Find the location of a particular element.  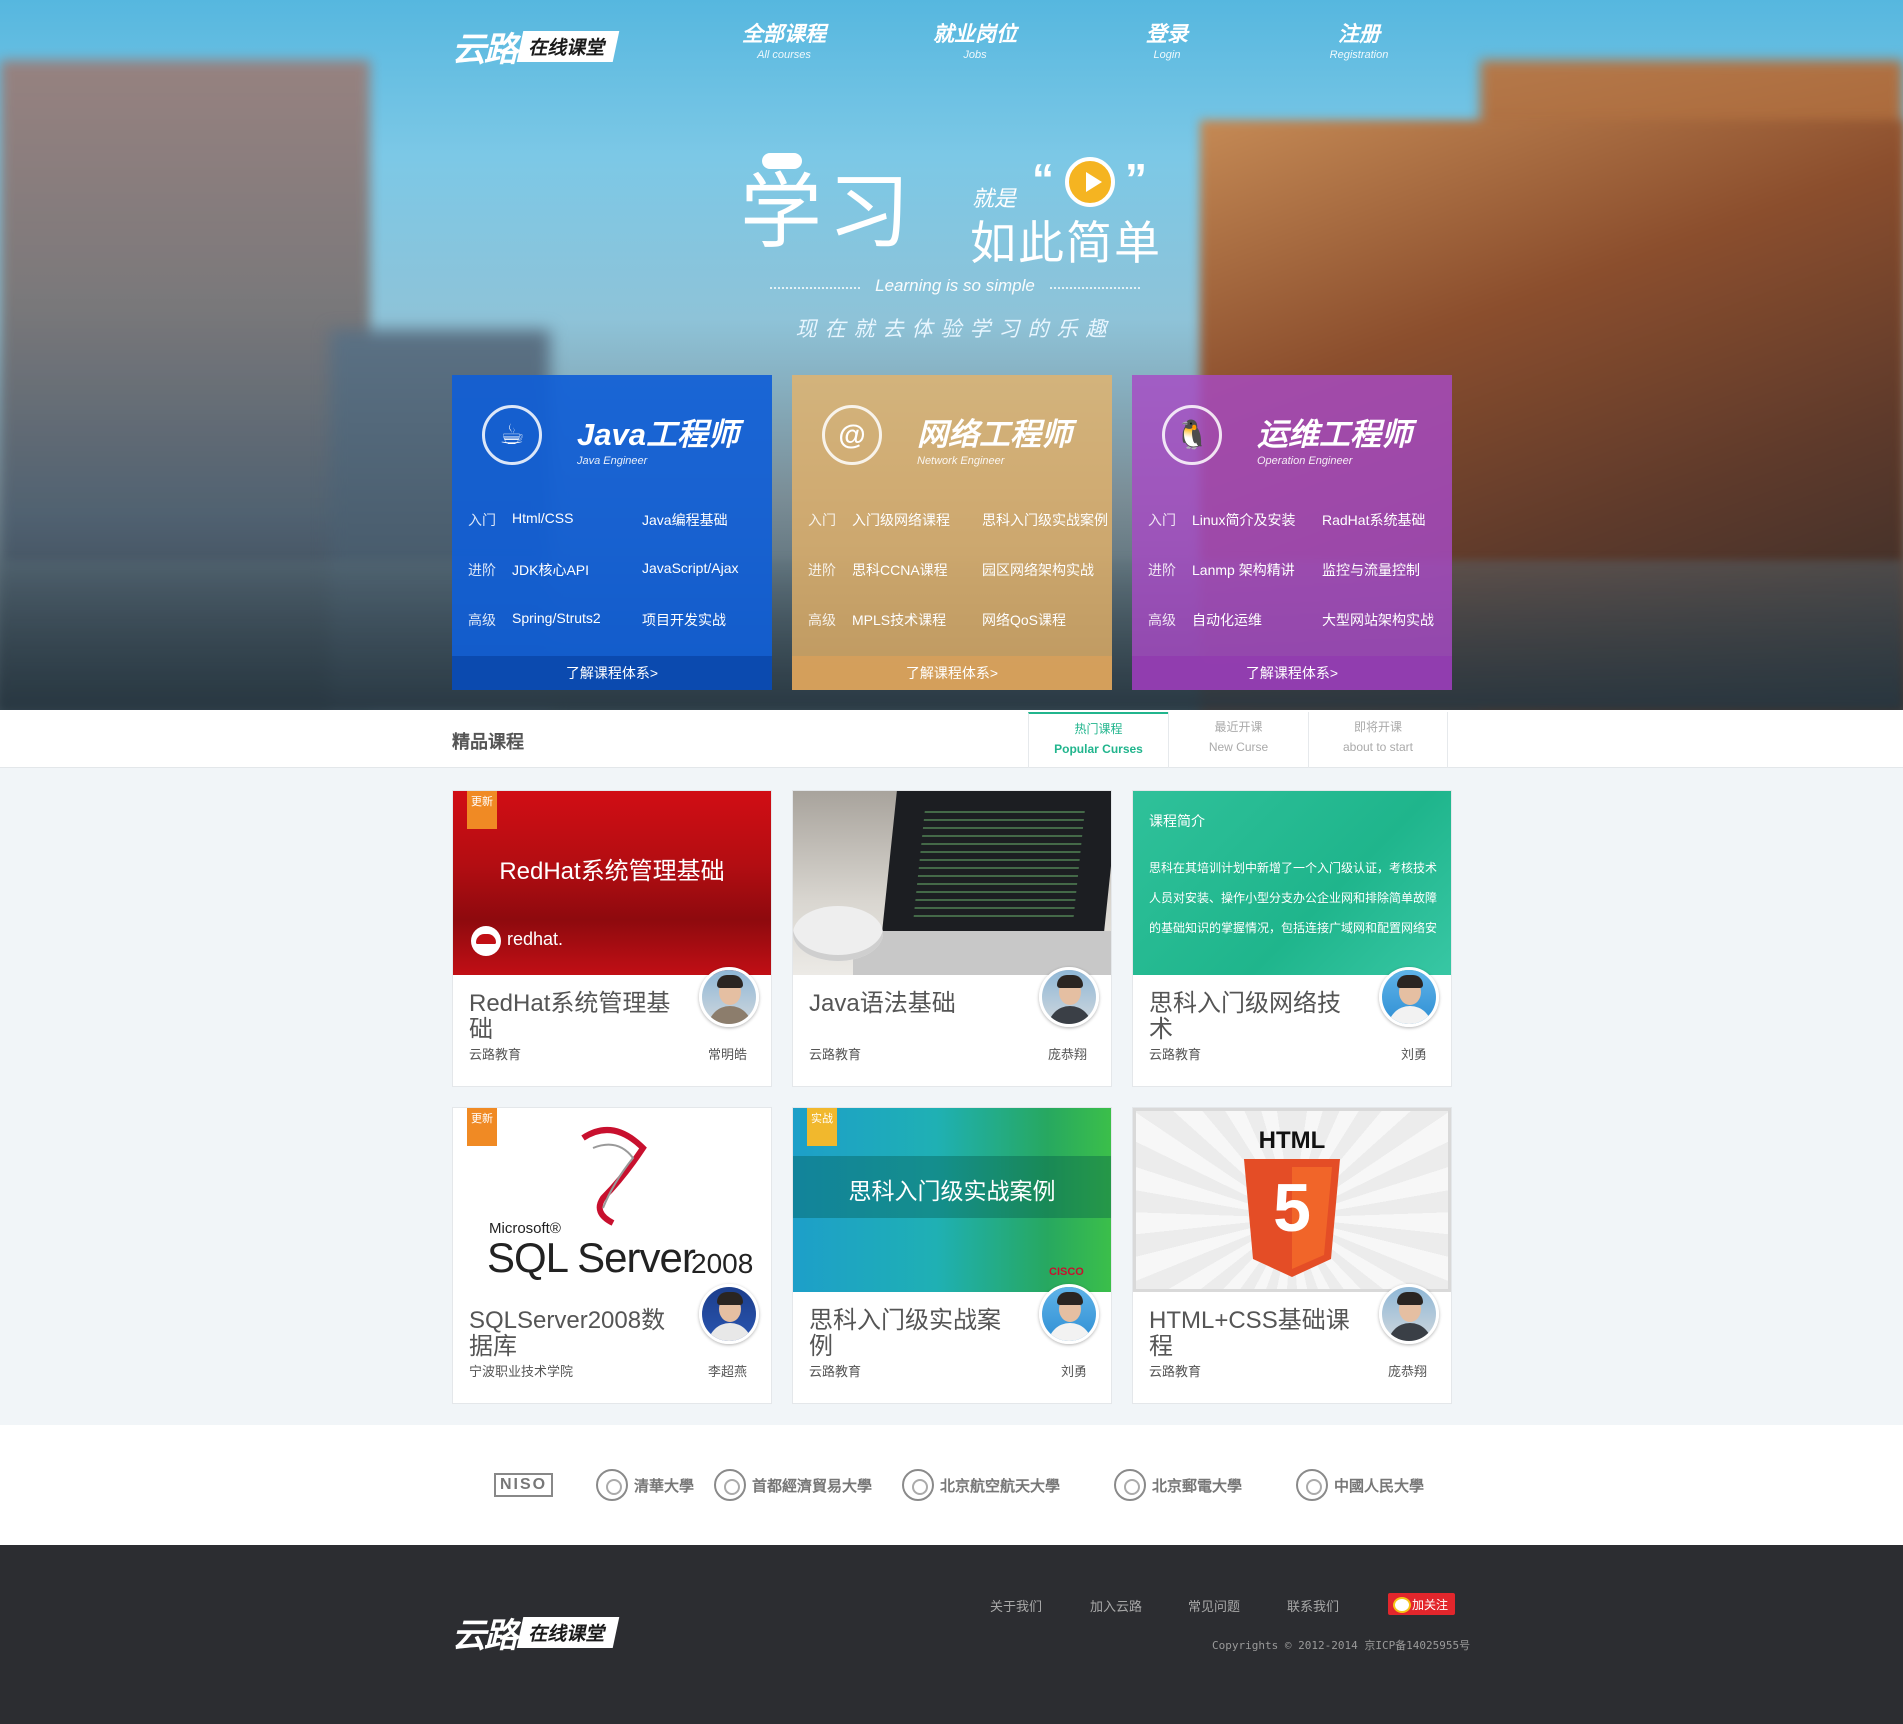

quote-left-icon: “ is located at coordinates (1043, 179).